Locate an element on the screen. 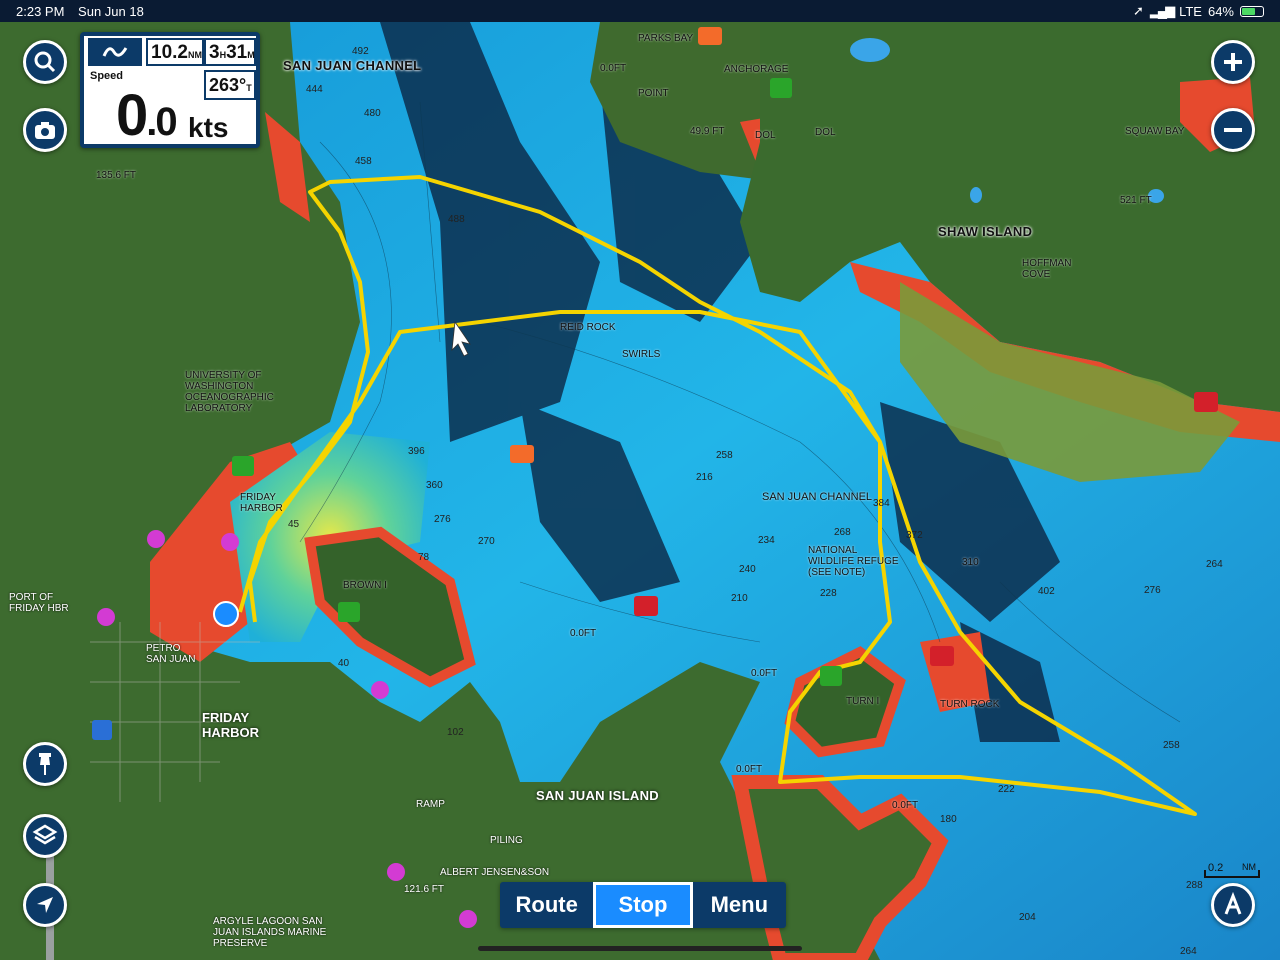  speed-unit: kts is located at coordinates (208, 127).